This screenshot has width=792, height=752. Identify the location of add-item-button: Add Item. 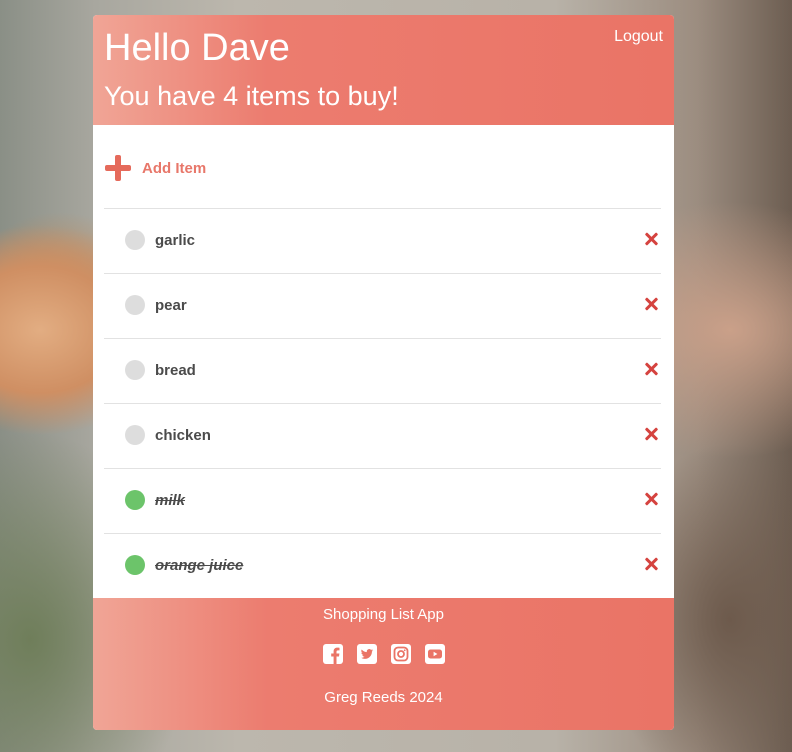
(155, 168).